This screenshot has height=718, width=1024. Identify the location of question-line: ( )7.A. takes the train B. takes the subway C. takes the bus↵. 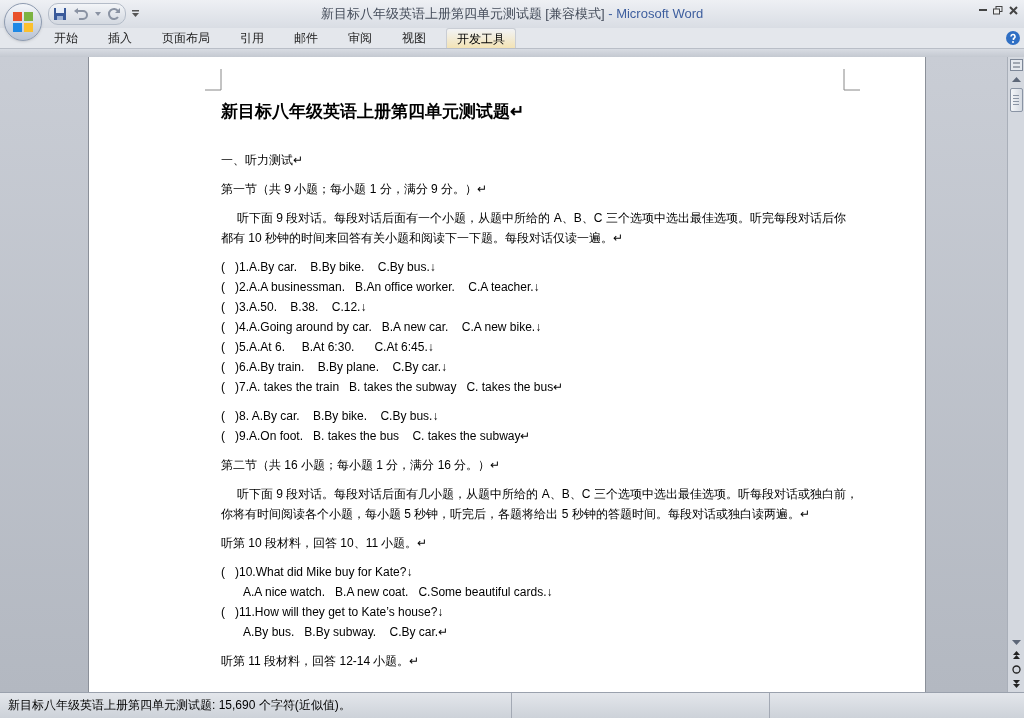
(392, 387).